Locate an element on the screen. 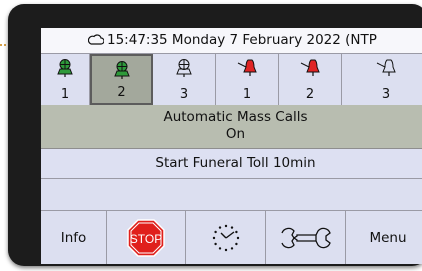 The image size is (422, 271). status-sync-source: (NTP is located at coordinates (361, 40).